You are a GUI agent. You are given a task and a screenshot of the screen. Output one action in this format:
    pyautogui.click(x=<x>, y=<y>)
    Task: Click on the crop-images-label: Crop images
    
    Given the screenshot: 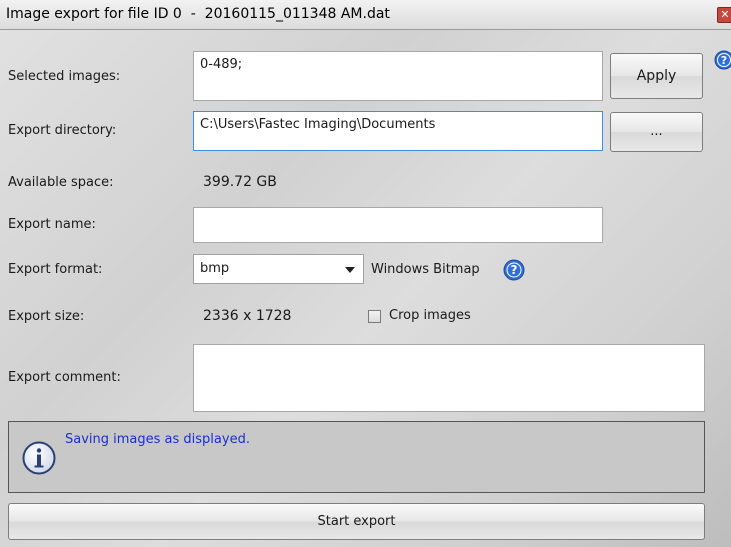 What is the action you would take?
    pyautogui.click(x=430, y=315)
    